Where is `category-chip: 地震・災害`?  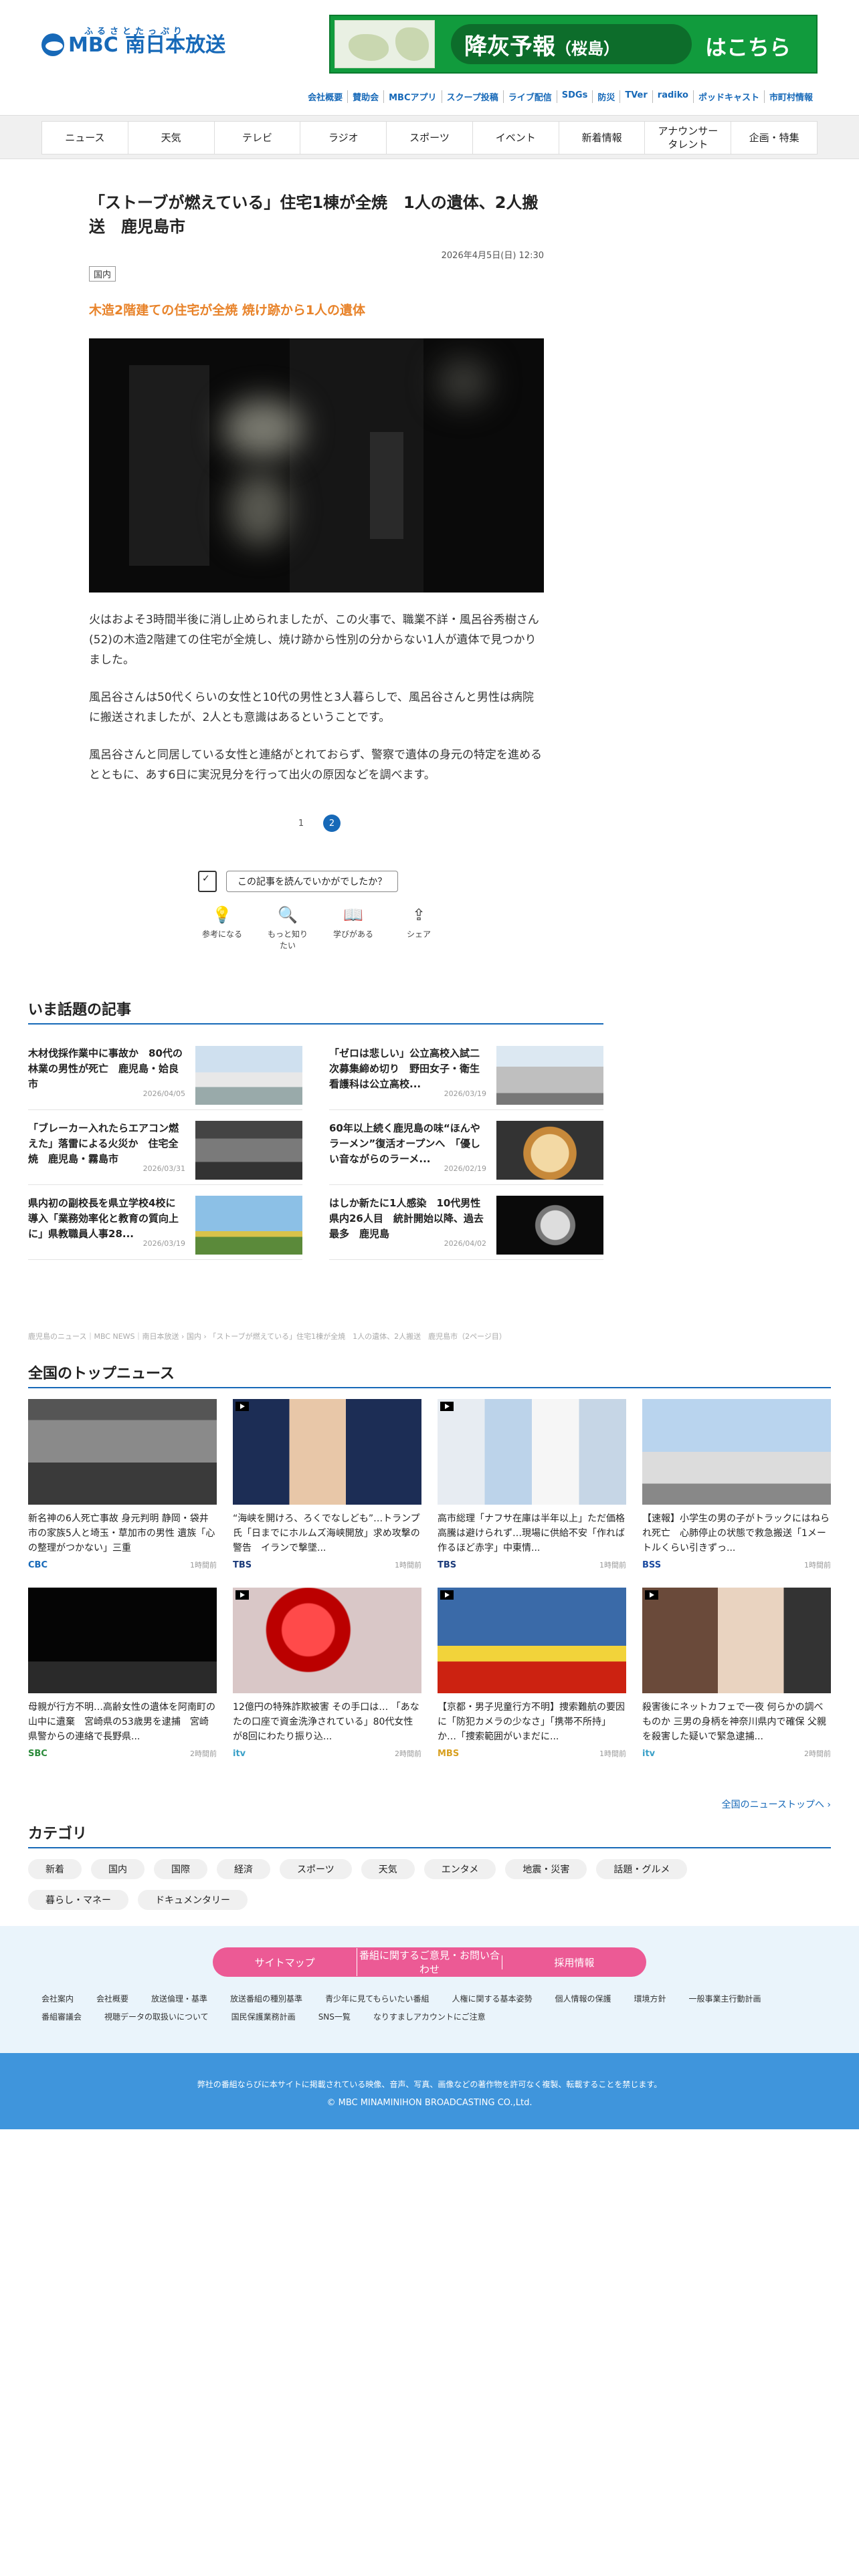
category-chip: 地震・災害 is located at coordinates (546, 1869).